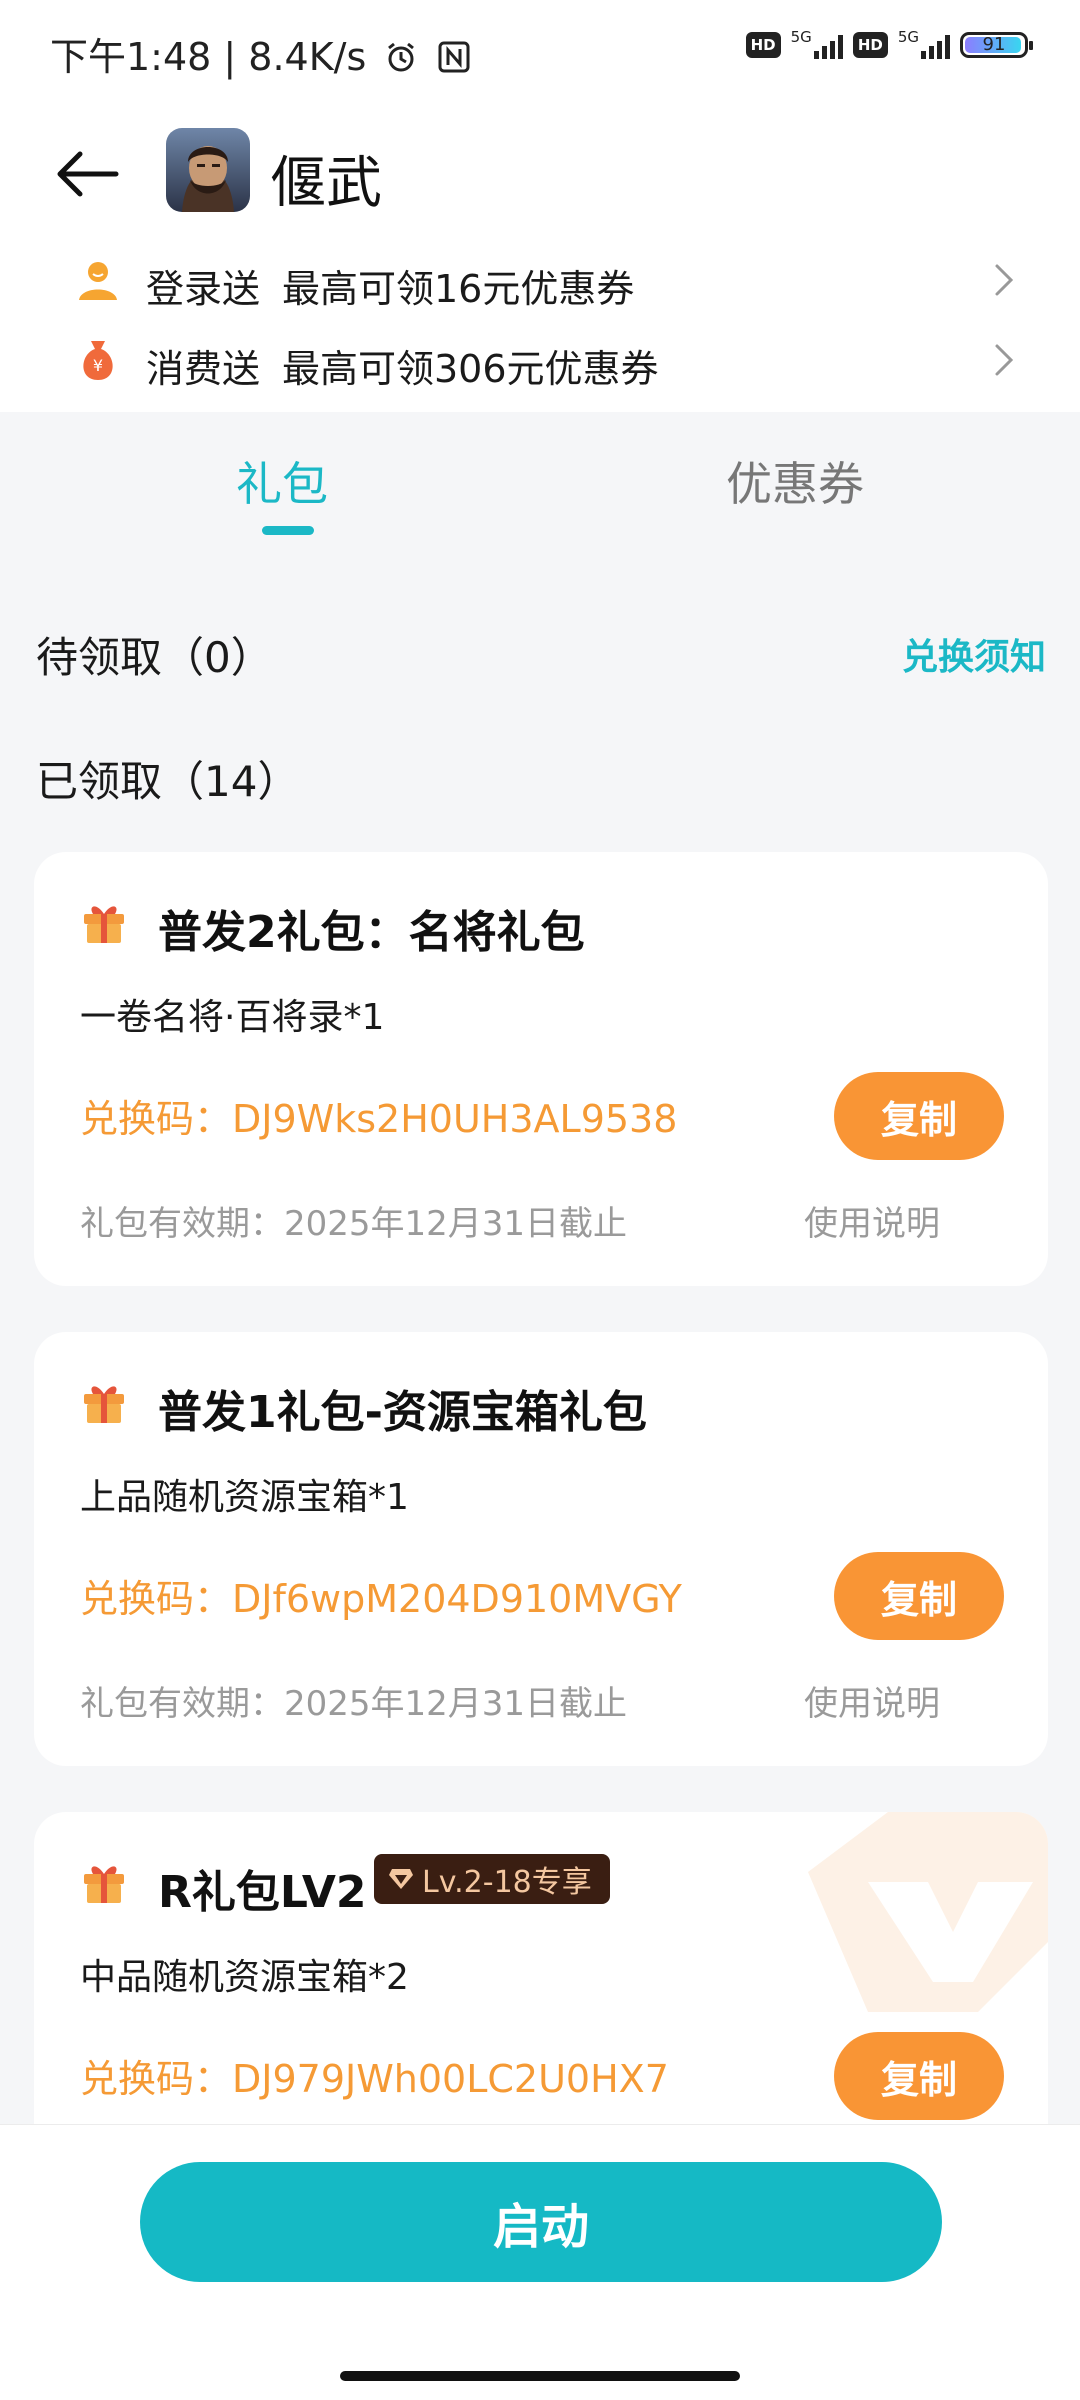 The height and width of the screenshot is (2400, 1080). What do you see at coordinates (455, 1119) in the screenshot?
I see `code-value: DJ9Wks2H0UH3AL9538` at bounding box center [455, 1119].